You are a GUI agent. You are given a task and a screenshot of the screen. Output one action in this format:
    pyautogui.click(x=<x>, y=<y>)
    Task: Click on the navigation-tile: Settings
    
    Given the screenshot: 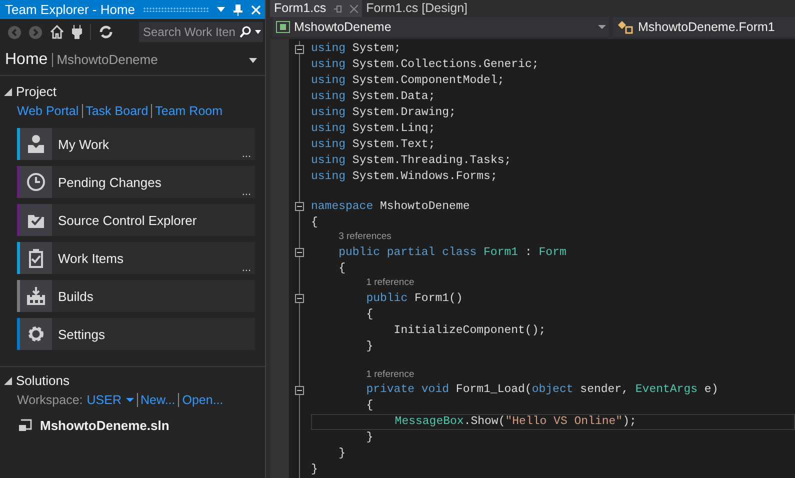 What is the action you would take?
    pyautogui.click(x=136, y=334)
    